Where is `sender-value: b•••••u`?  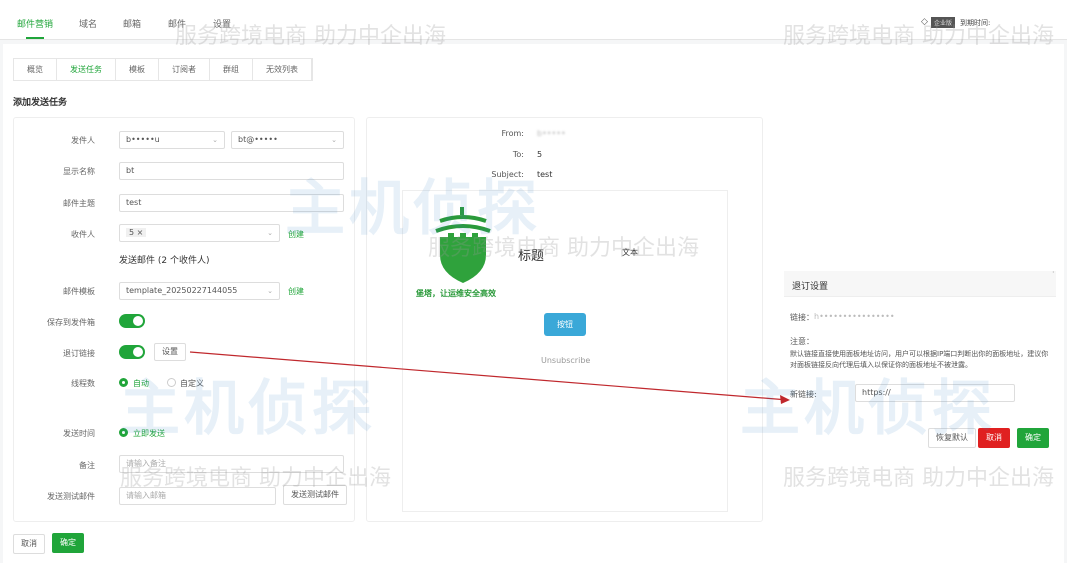 sender-value: b•••••u is located at coordinates (143, 139).